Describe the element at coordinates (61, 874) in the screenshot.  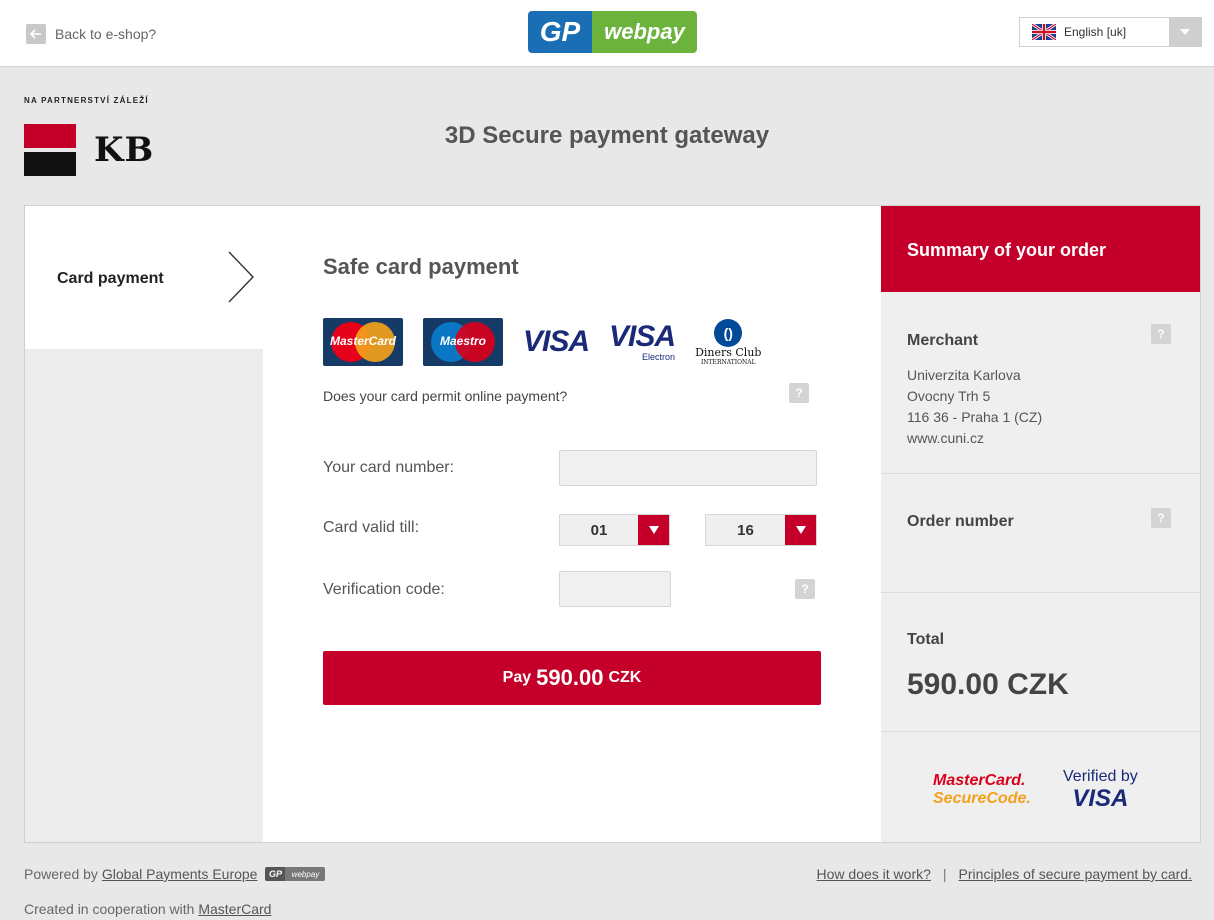
I see `powered-prefix: Powered by` at that location.